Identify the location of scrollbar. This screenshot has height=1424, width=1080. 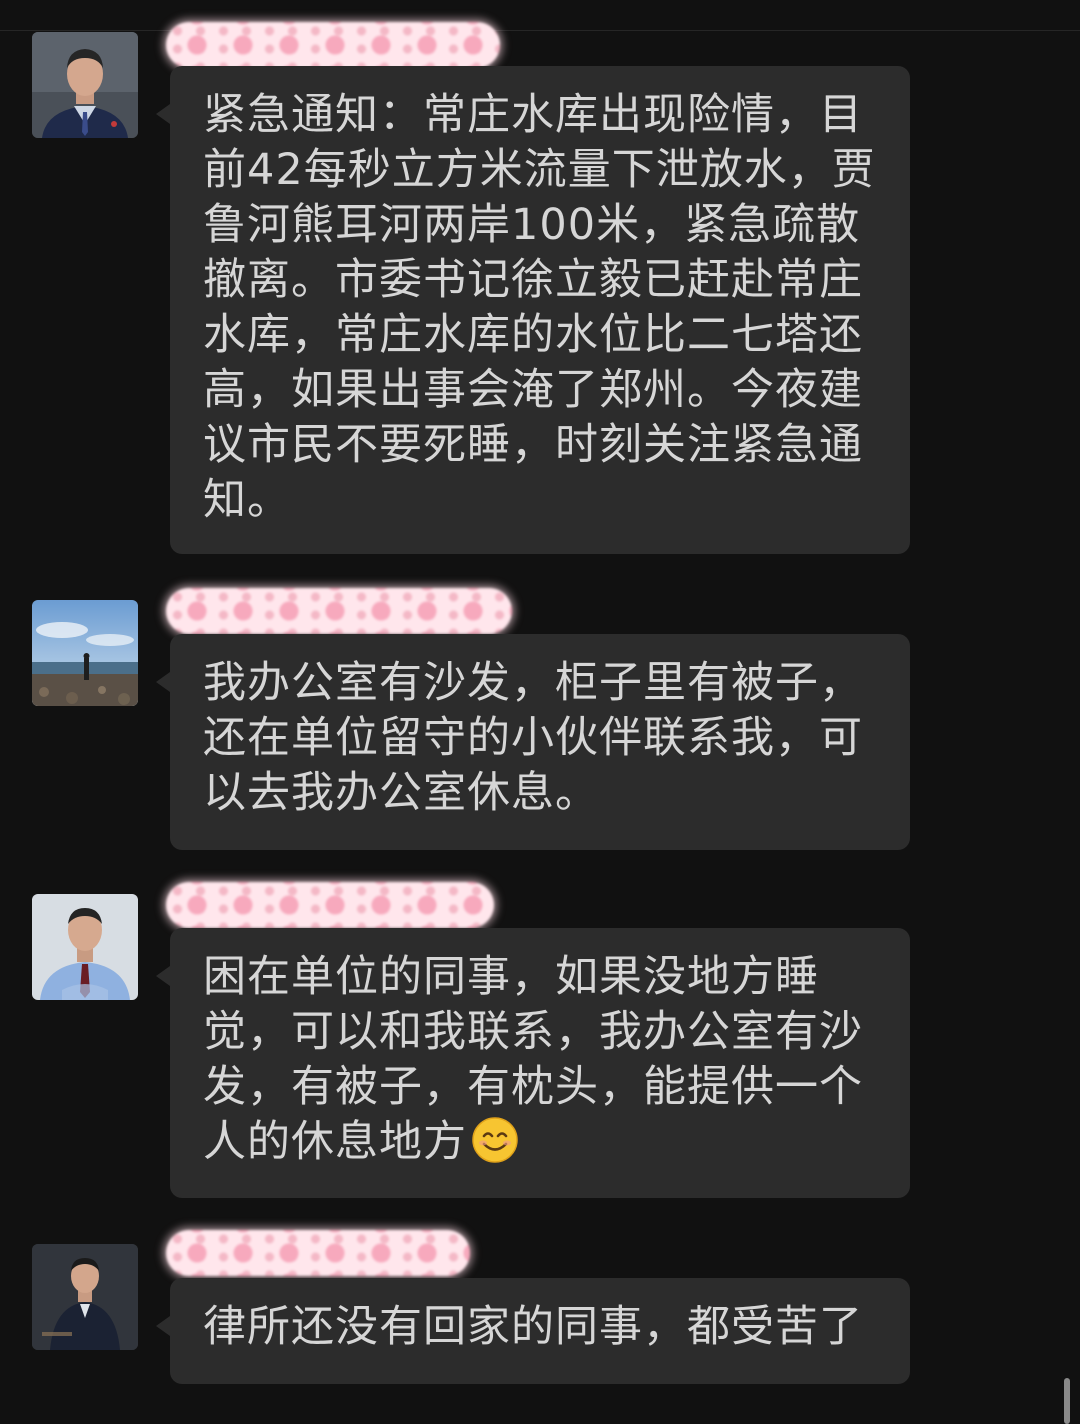
(1067, 1401).